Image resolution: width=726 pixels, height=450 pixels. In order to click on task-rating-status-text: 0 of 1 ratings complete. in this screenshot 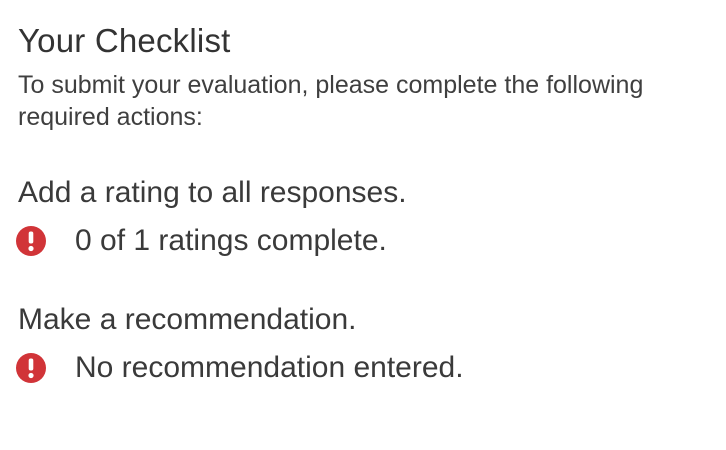, I will do `click(231, 240)`.